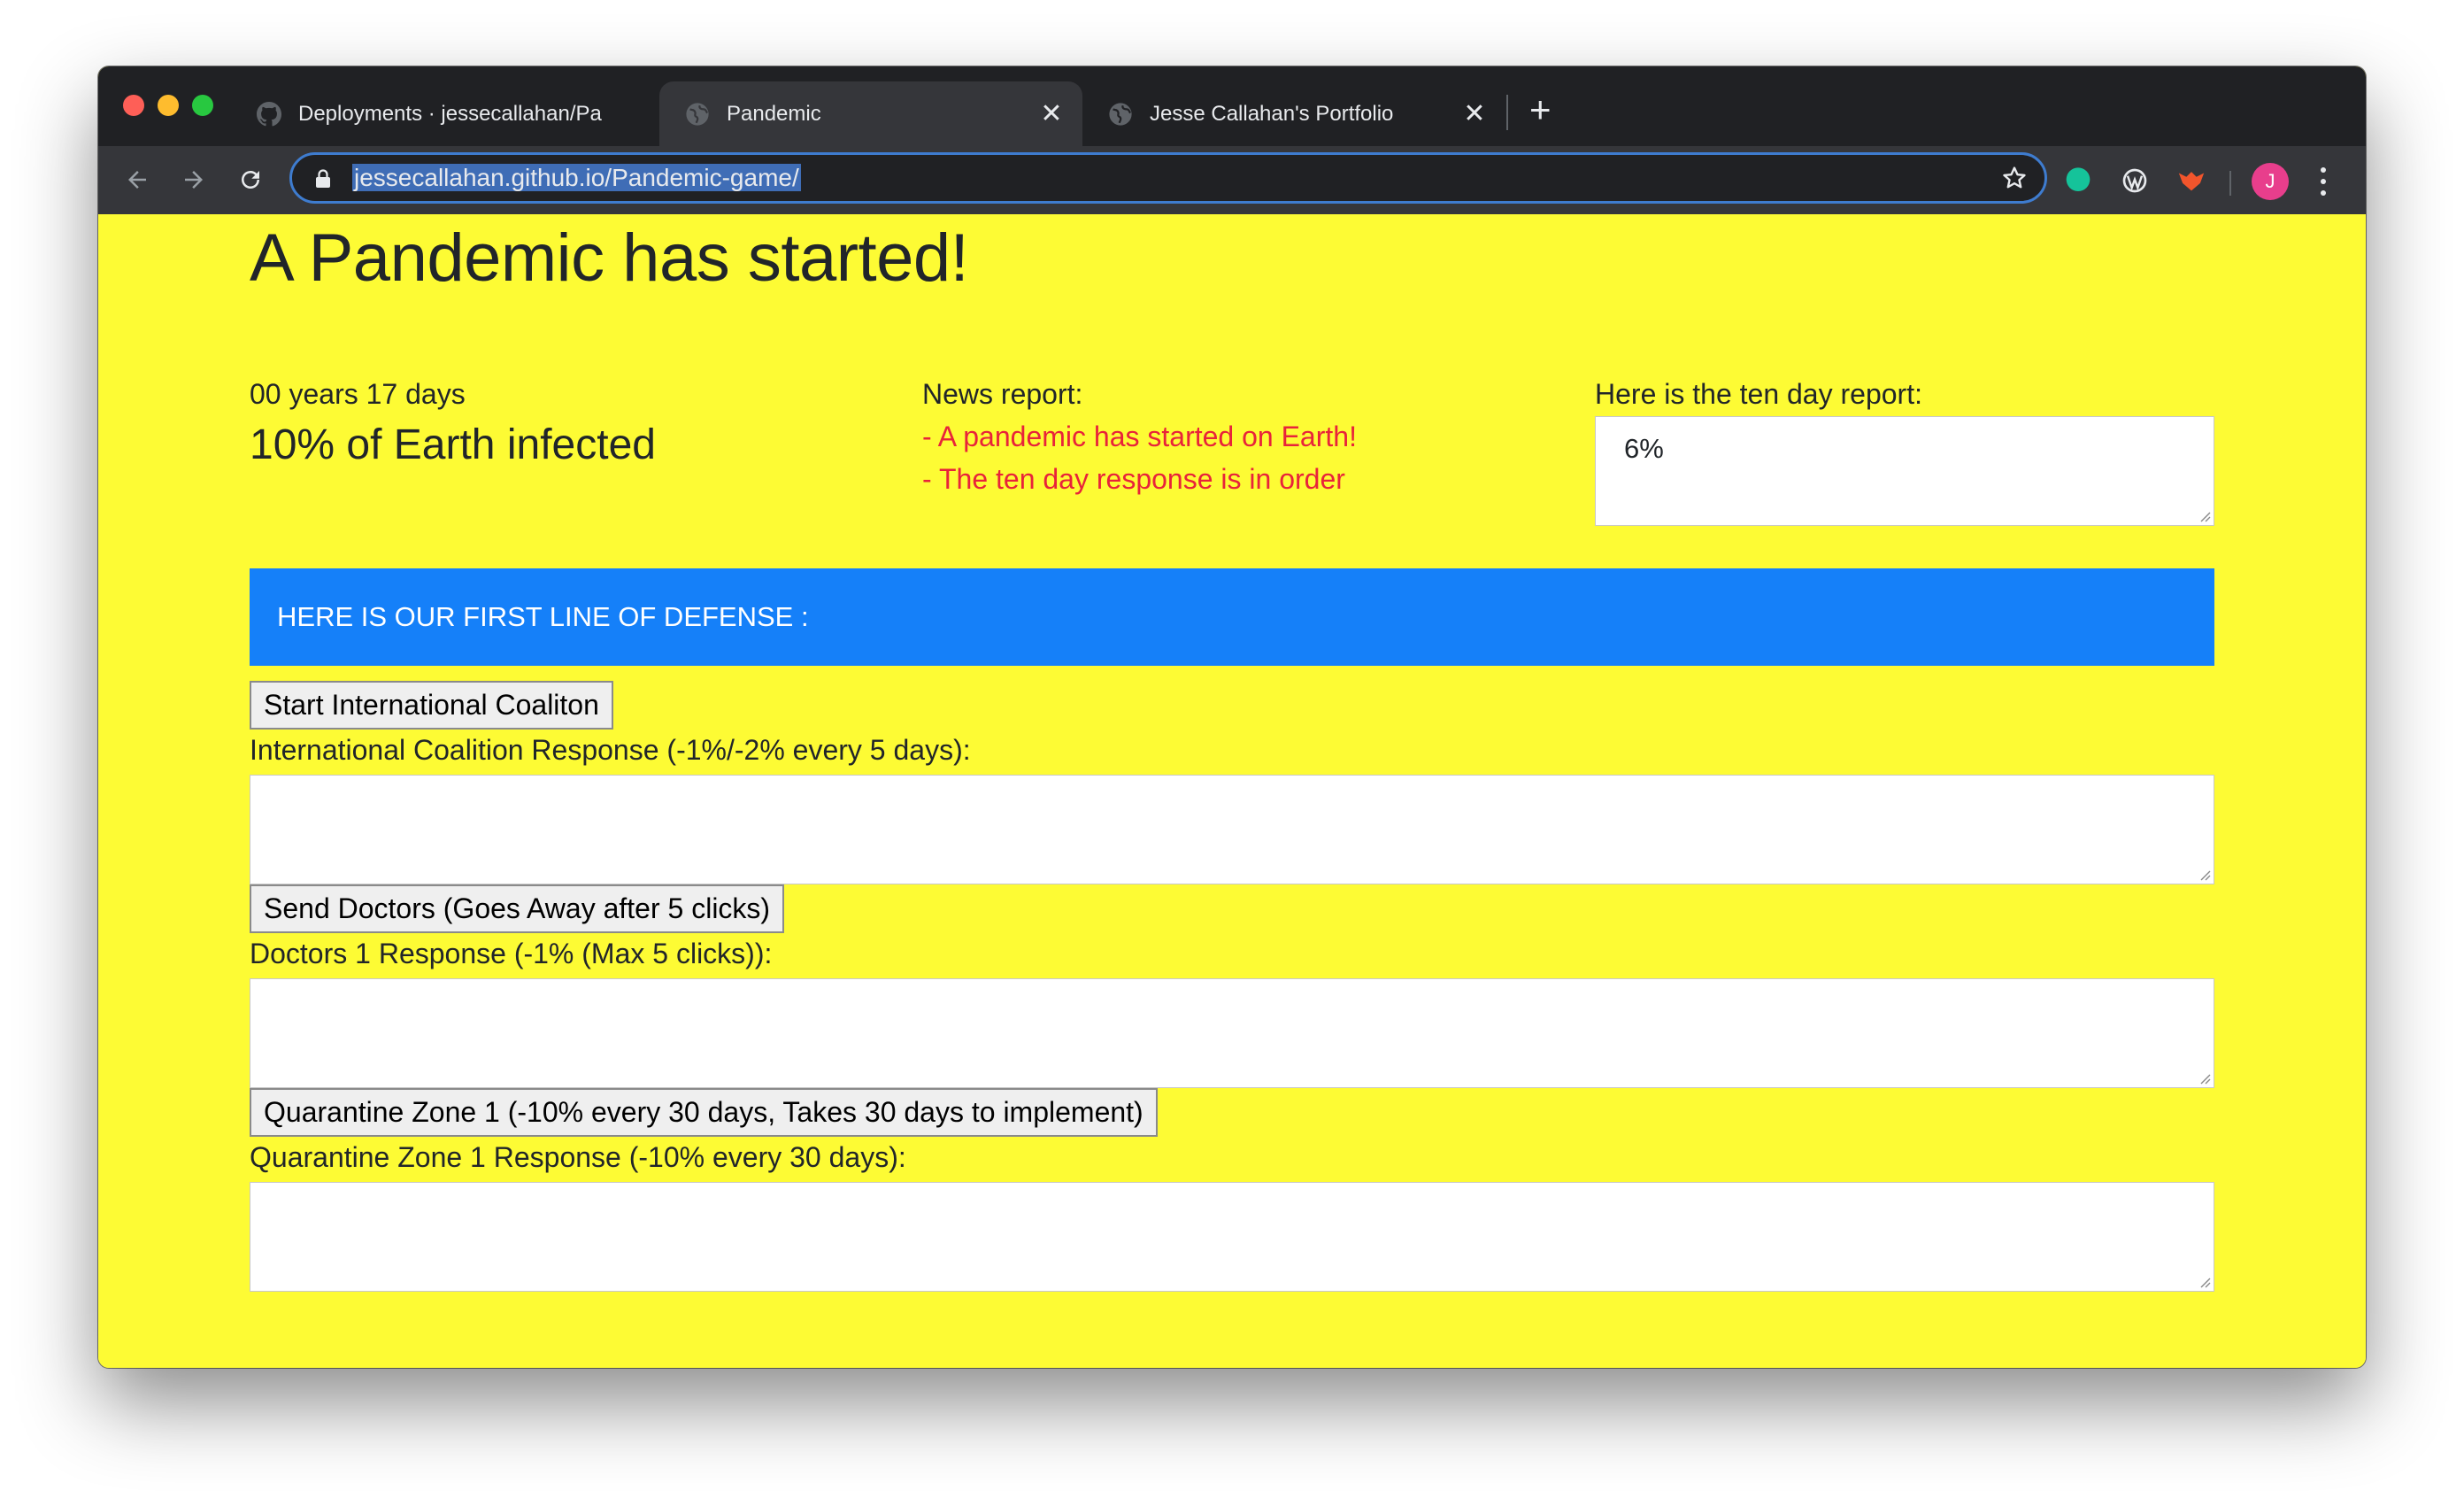 This screenshot has width=2464, height=1498. I want to click on doctors-response-label: Doctors 1 Response (-1% (Max 5 clicks)):, so click(512, 953).